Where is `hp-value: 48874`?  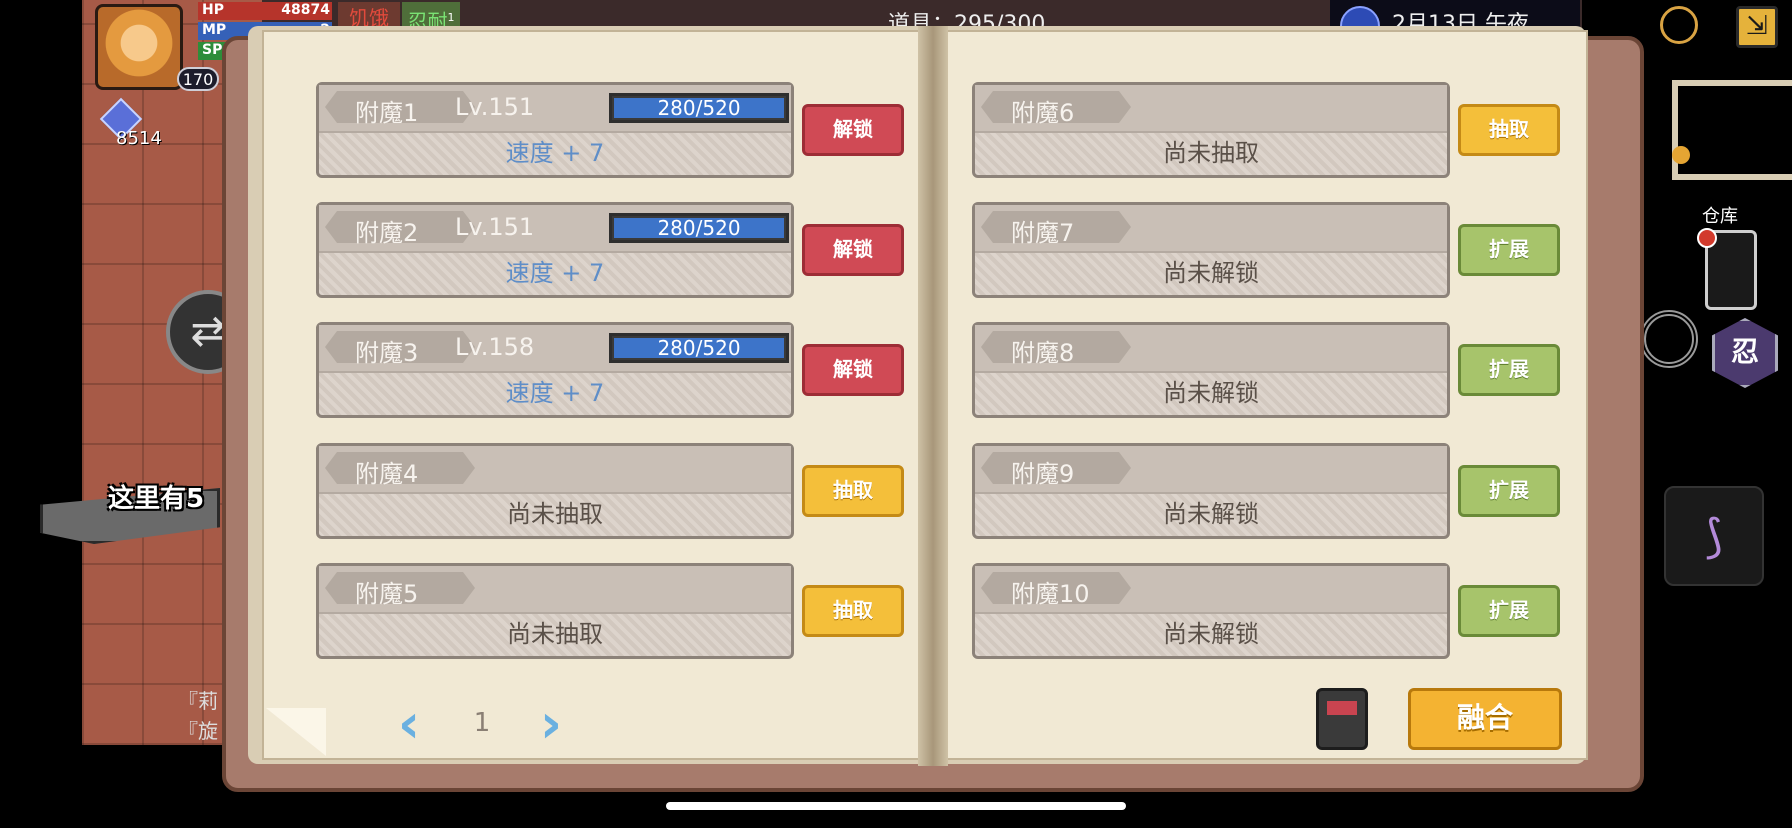 hp-value: 48874 is located at coordinates (305, 10).